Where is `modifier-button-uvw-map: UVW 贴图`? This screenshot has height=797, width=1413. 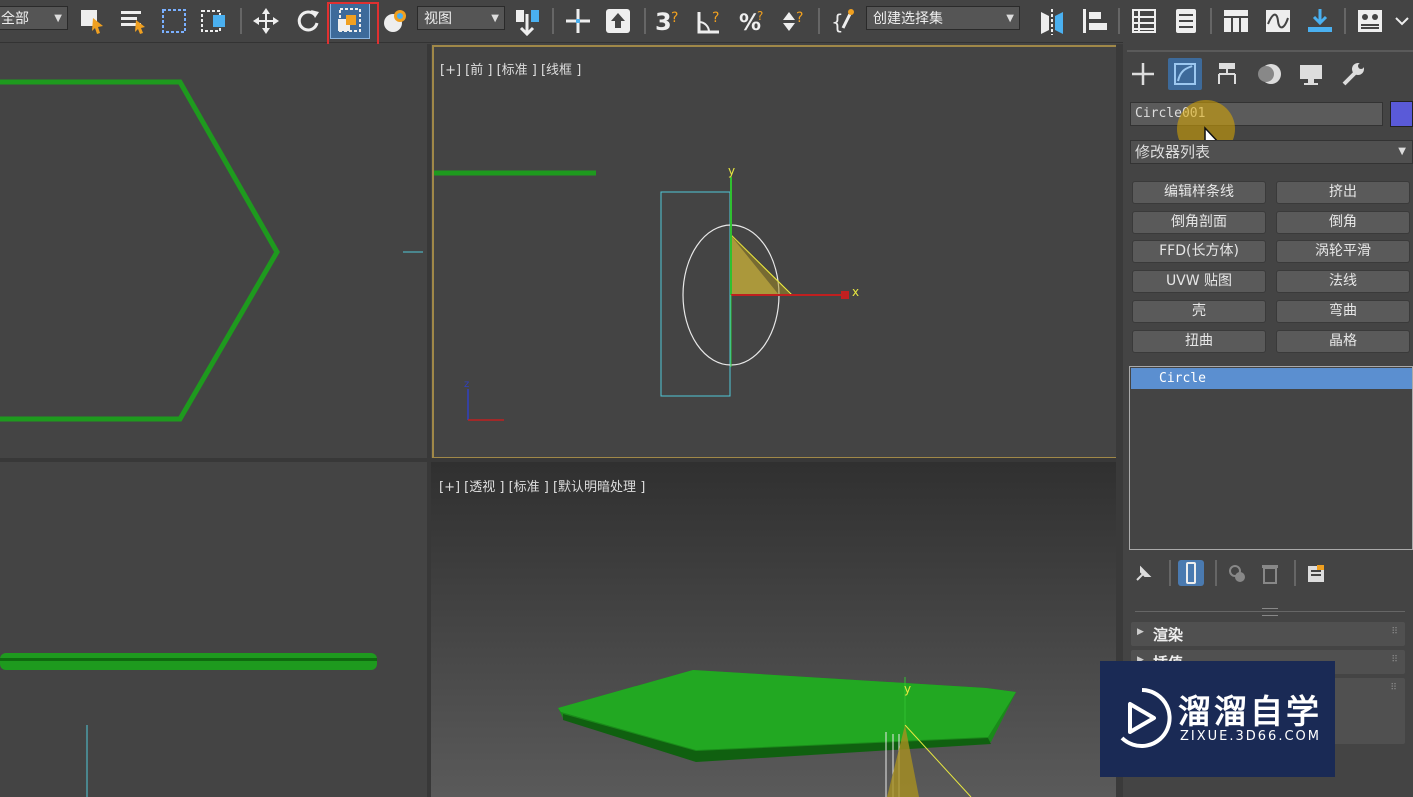 modifier-button-uvw-map: UVW 贴图 is located at coordinates (1199, 281).